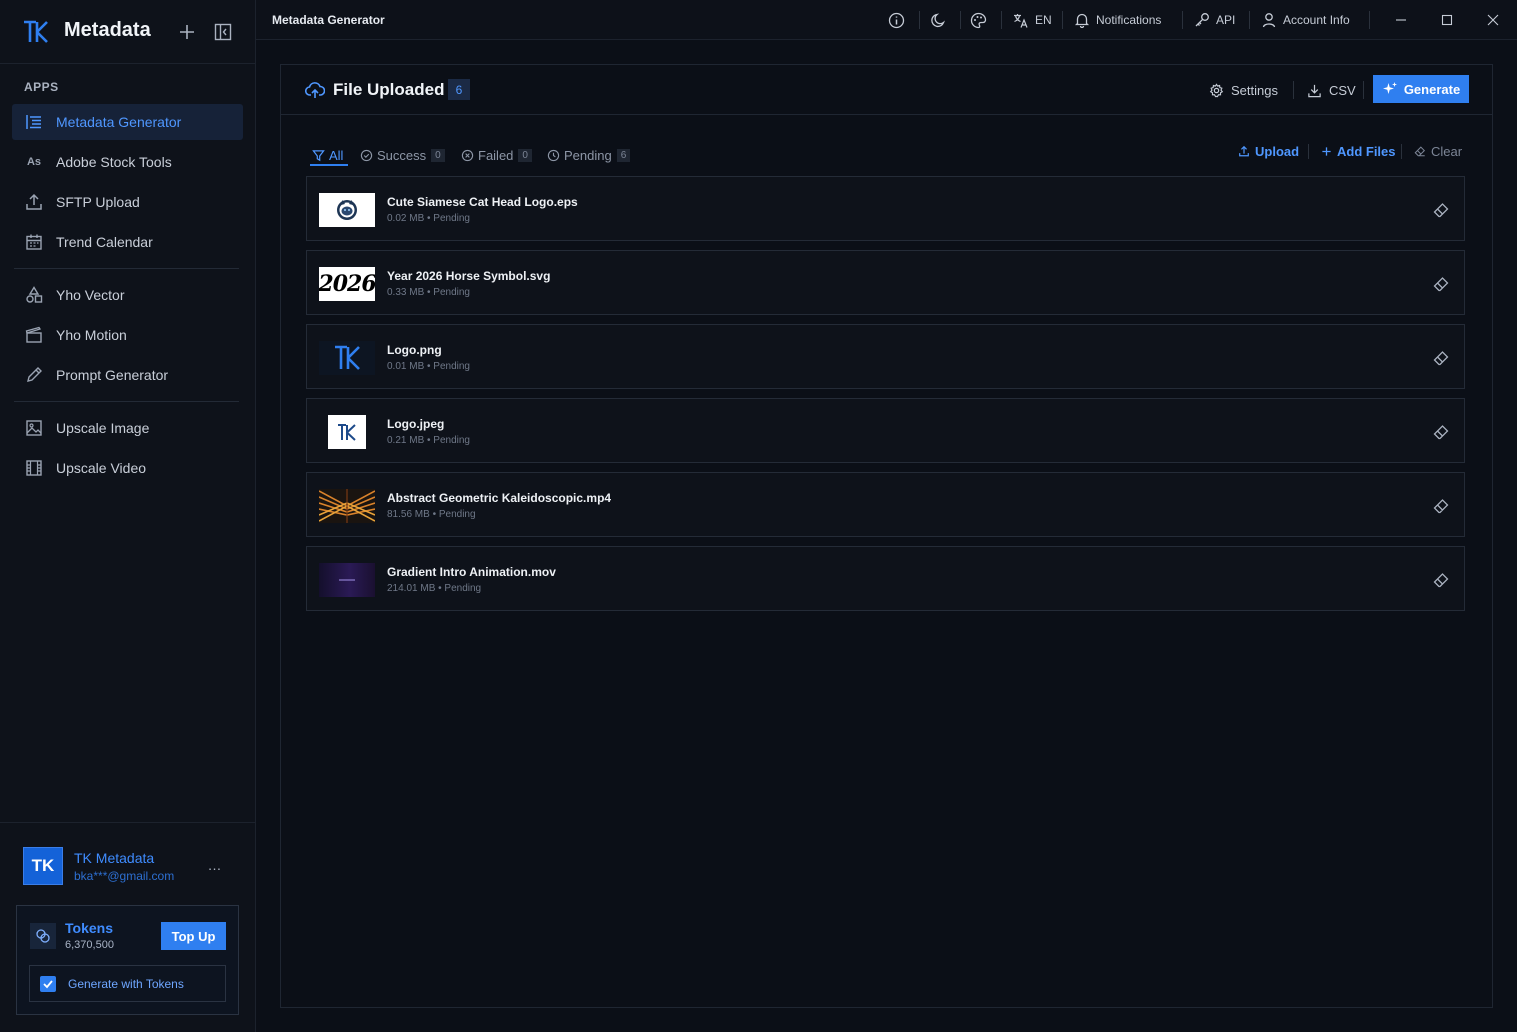  I want to click on tab-success: Success 0, so click(402, 155).